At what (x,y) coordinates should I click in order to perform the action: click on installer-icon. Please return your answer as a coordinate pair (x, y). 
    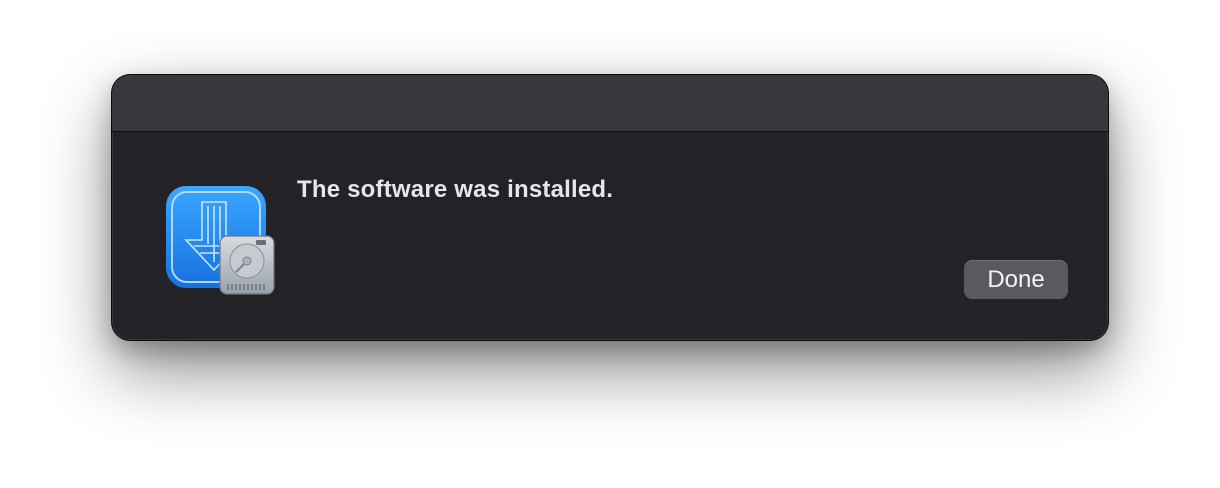
    Looking at the image, I should click on (220, 240).